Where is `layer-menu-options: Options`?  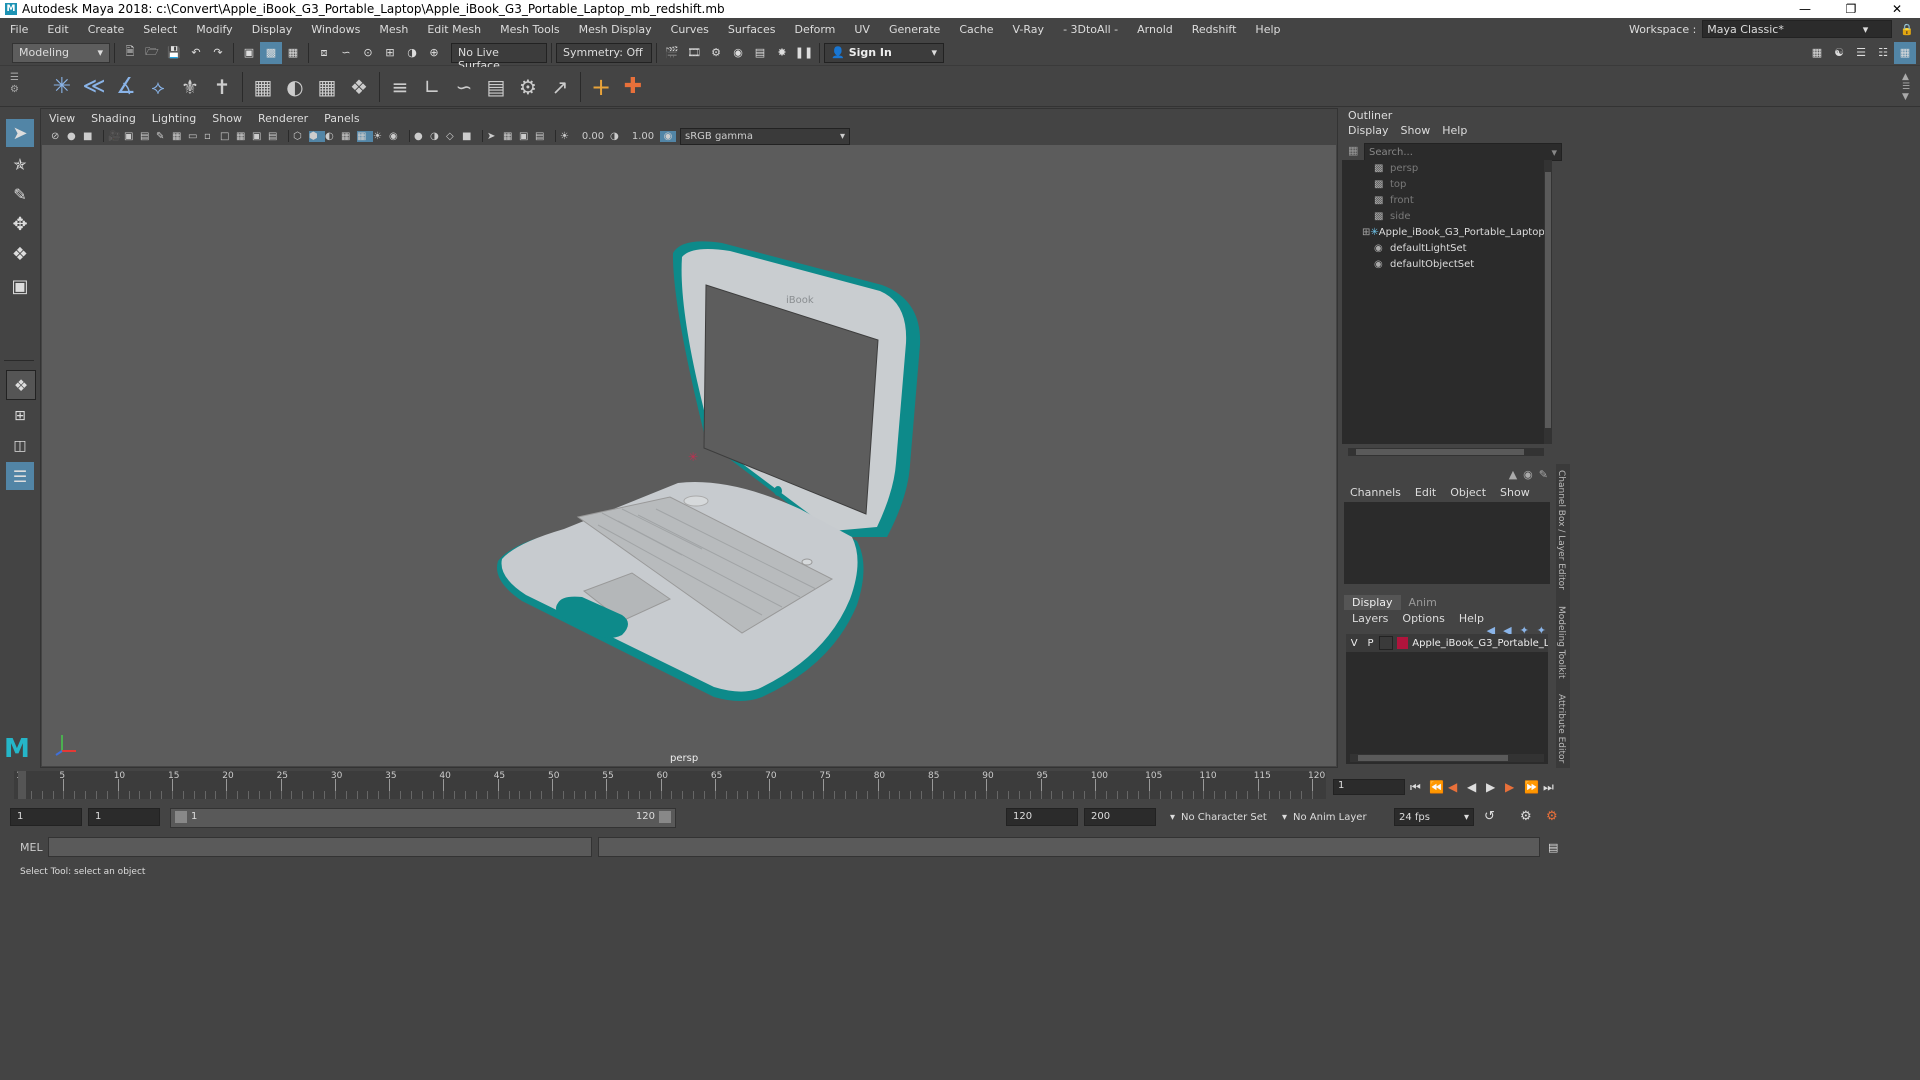
layer-menu-options: Options is located at coordinates (1423, 618).